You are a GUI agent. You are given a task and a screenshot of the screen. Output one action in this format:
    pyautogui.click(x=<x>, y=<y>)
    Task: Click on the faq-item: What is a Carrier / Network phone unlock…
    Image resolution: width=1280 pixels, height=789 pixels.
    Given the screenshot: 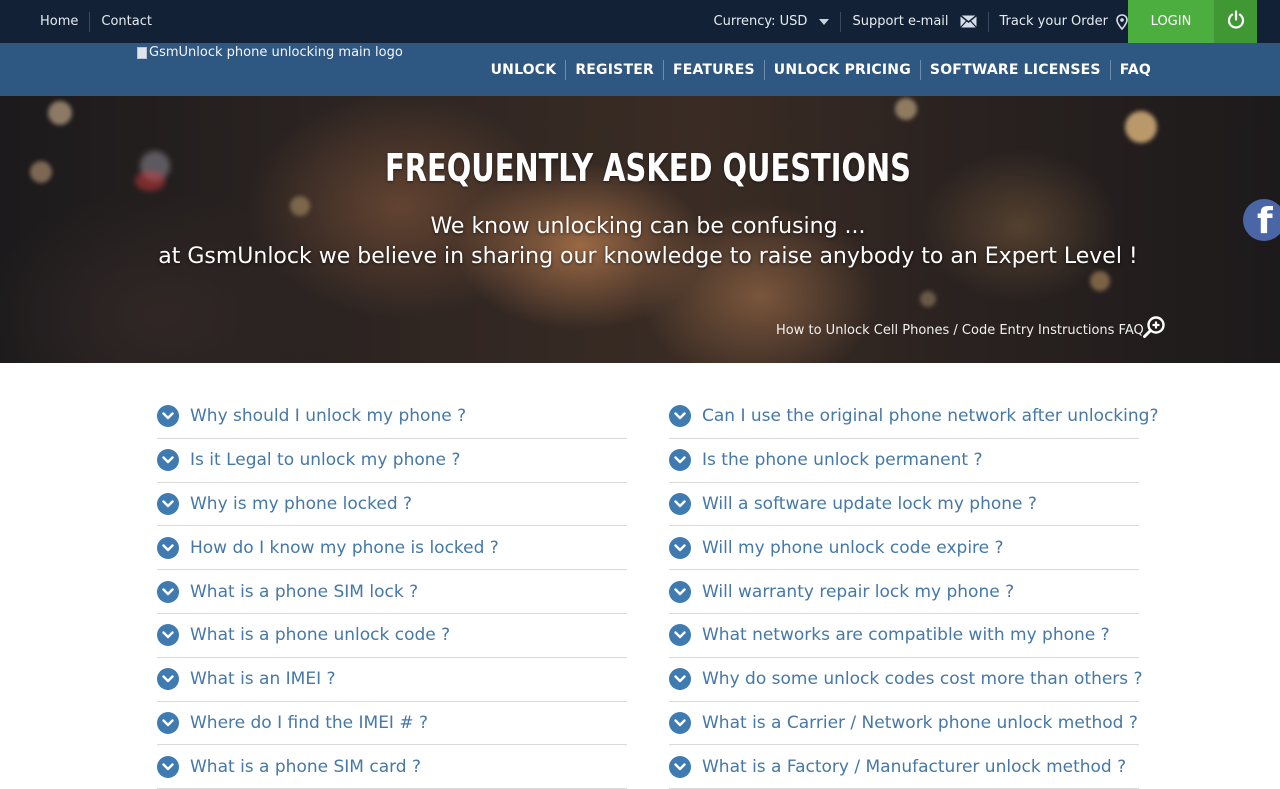 What is the action you would take?
    pyautogui.click(x=904, y=724)
    